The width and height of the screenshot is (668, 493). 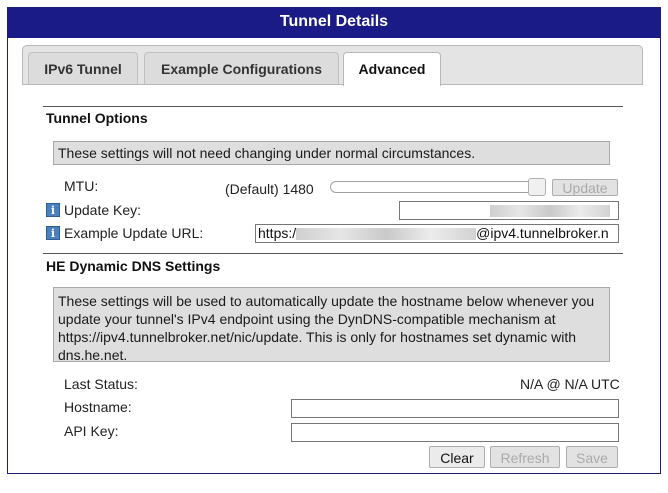 I want to click on update-key-field, so click(x=509, y=210).